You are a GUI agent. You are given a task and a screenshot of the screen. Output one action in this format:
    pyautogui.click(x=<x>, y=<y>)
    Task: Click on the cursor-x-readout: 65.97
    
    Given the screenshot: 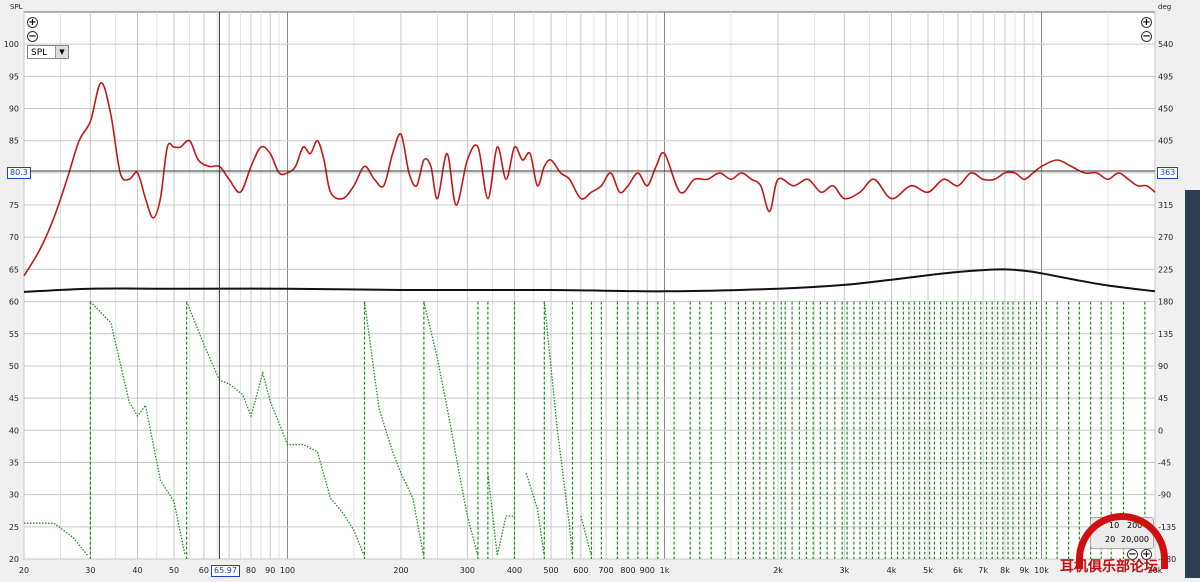 What is the action you would take?
    pyautogui.click(x=225, y=571)
    